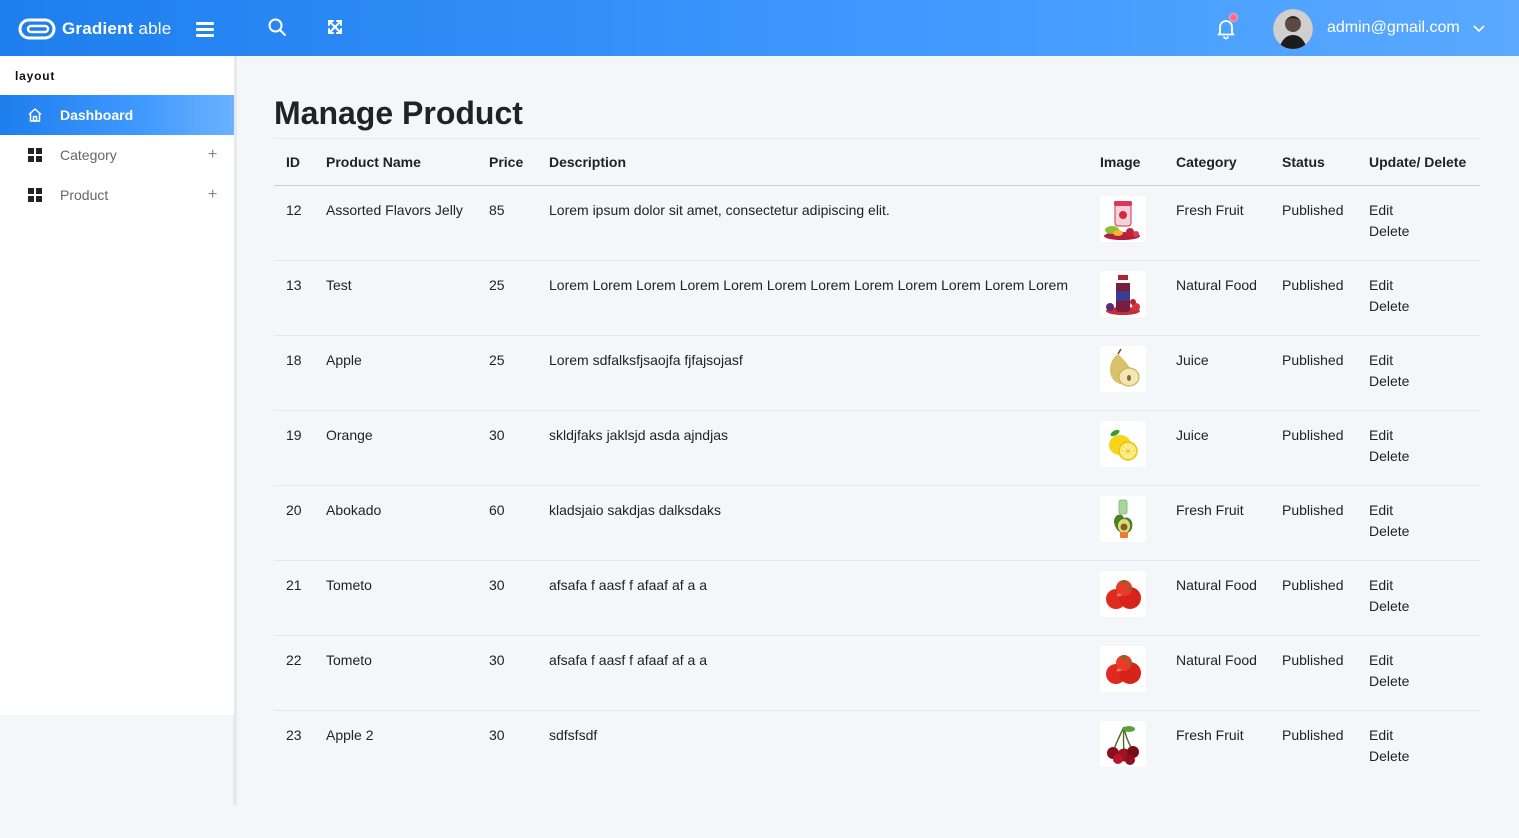 This screenshot has width=1519, height=838. What do you see at coordinates (277, 27) in the screenshot?
I see `search-icon` at bounding box center [277, 27].